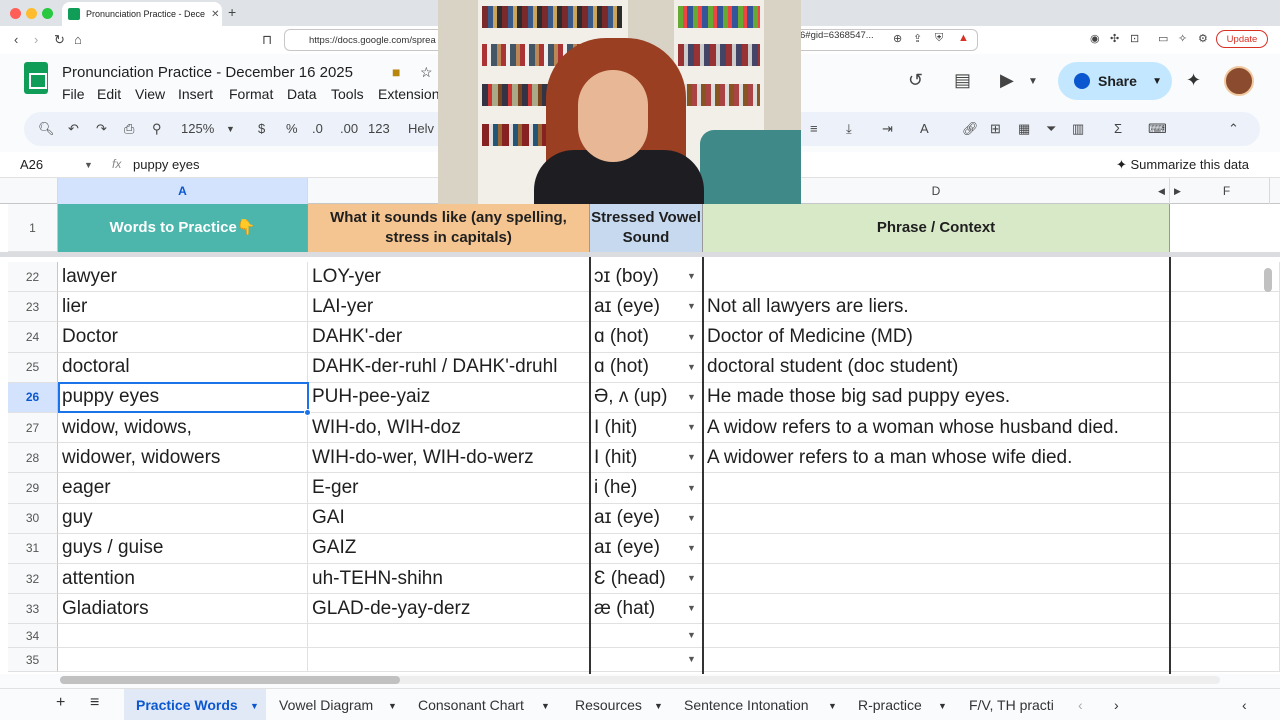 Image resolution: width=1280 pixels, height=720 pixels. What do you see at coordinates (1177, 191) in the screenshot?
I see `scroll-right-col-icon: ▶` at bounding box center [1177, 191].